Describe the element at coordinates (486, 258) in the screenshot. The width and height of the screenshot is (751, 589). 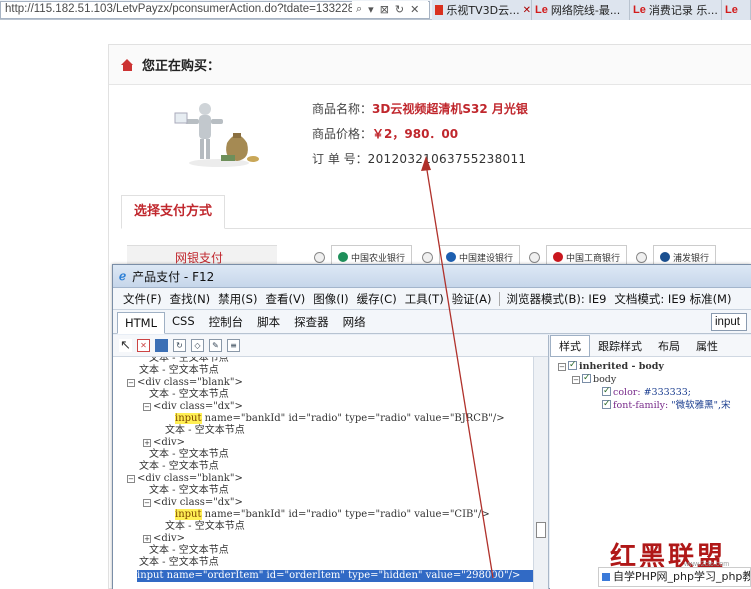
I see `bank-name: 中国建设银行` at that location.